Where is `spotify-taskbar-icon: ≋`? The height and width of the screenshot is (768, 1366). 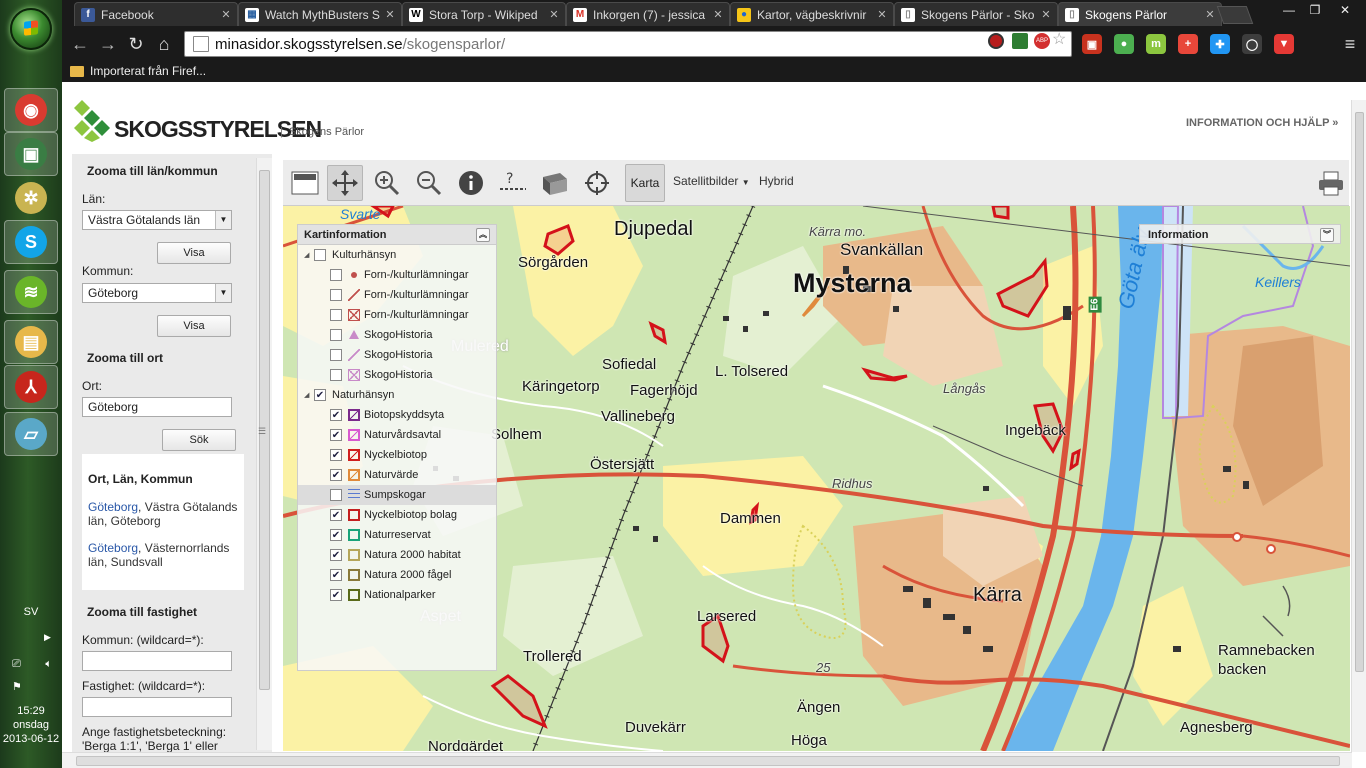
spotify-taskbar-icon: ≋ is located at coordinates (31, 292).